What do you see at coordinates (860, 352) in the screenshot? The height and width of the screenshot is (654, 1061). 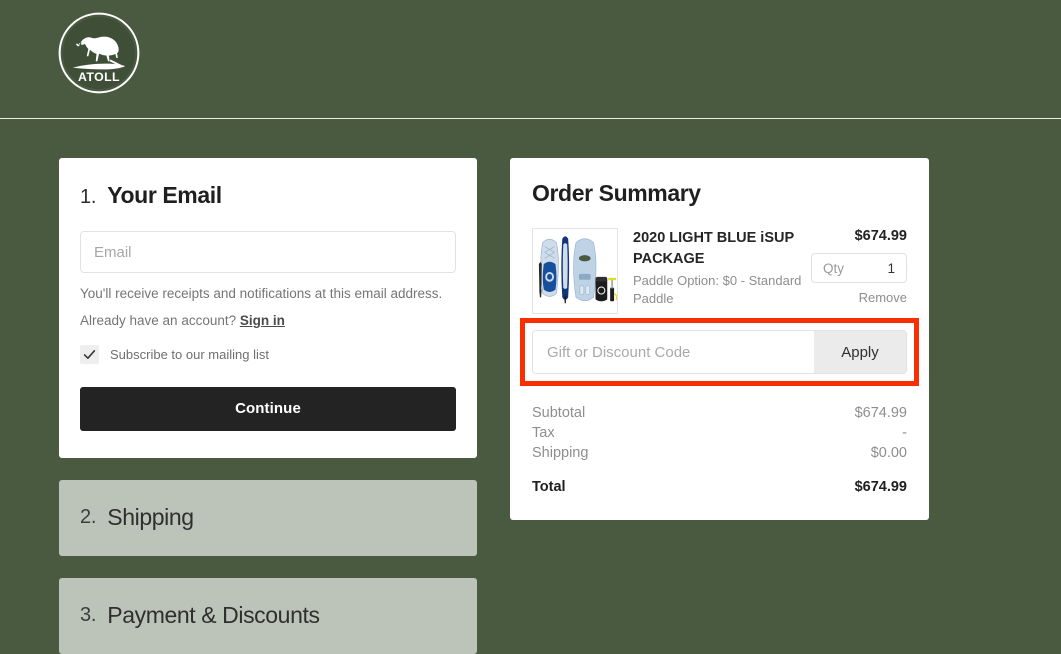 I see `apply-discount-button: Apply` at bounding box center [860, 352].